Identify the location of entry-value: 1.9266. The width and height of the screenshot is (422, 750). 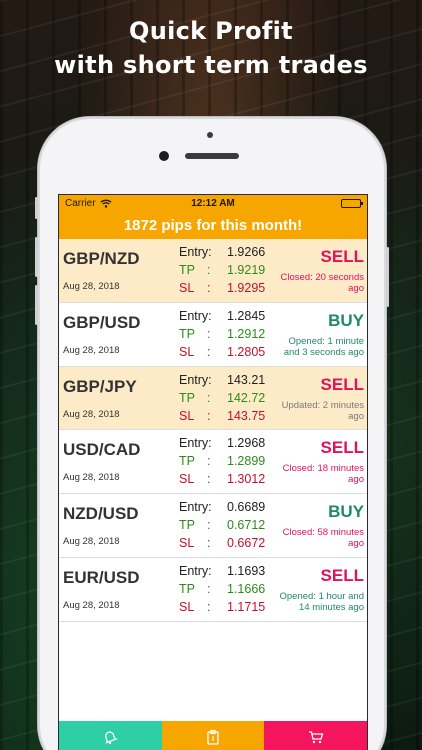
(246, 252).